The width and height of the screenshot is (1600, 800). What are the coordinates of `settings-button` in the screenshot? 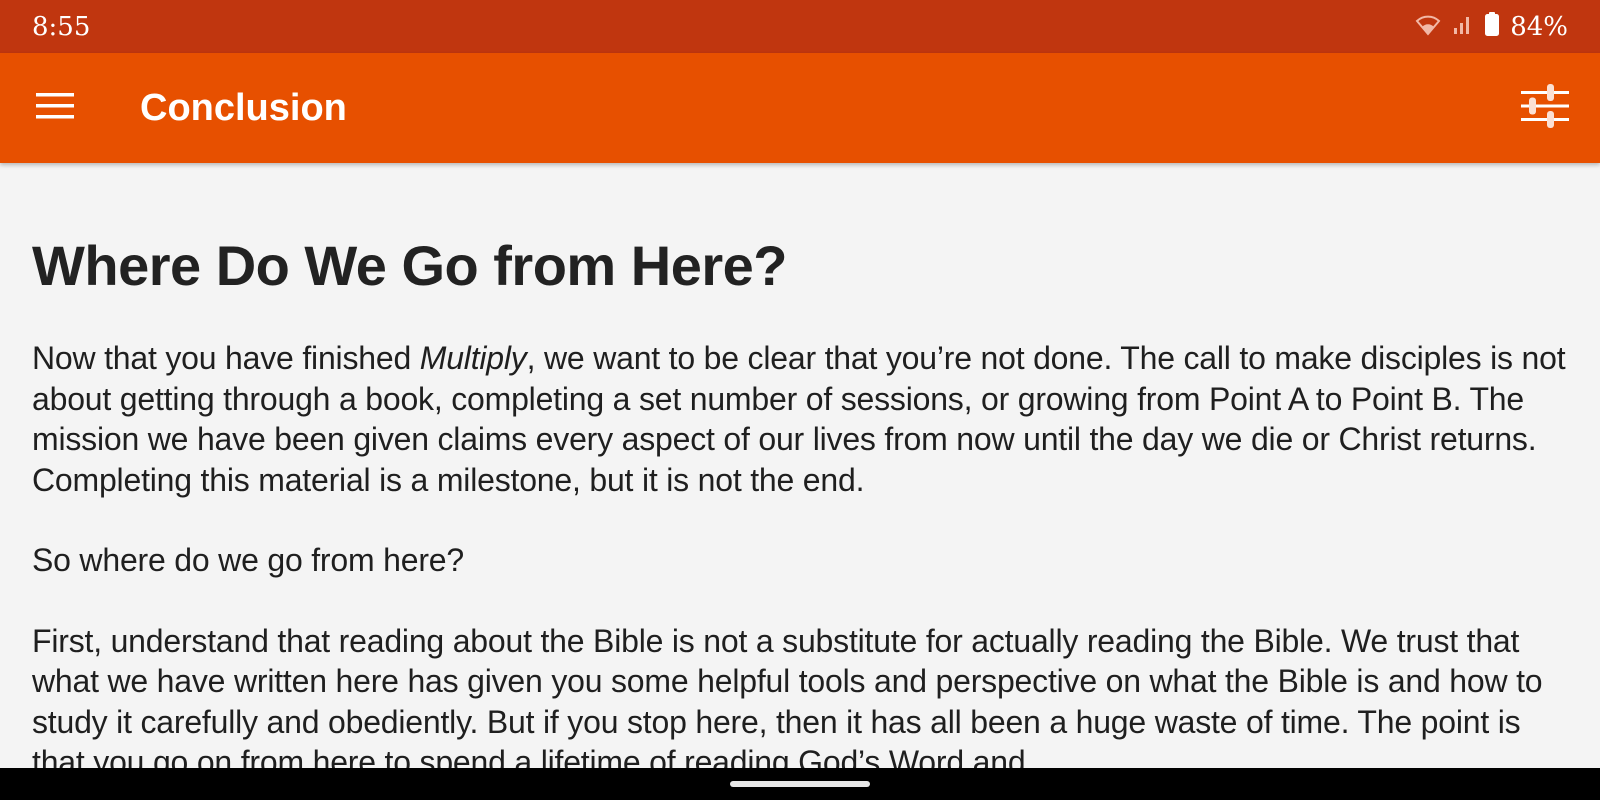 It's located at (1545, 108).